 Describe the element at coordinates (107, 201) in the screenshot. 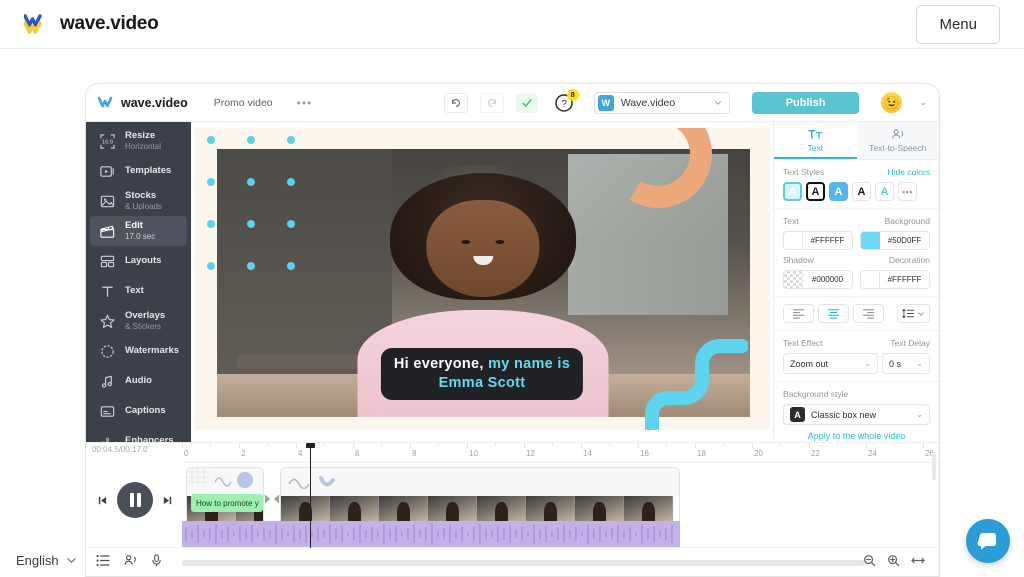

I see `stocks-icon` at that location.